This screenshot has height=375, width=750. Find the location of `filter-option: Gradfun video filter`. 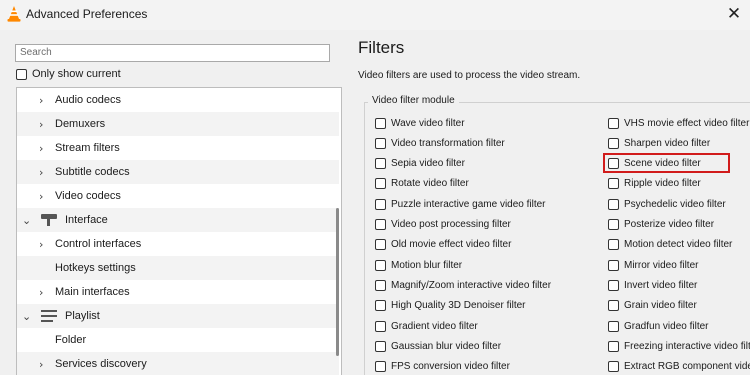

filter-option: Gradfun video filter is located at coordinates (658, 326).